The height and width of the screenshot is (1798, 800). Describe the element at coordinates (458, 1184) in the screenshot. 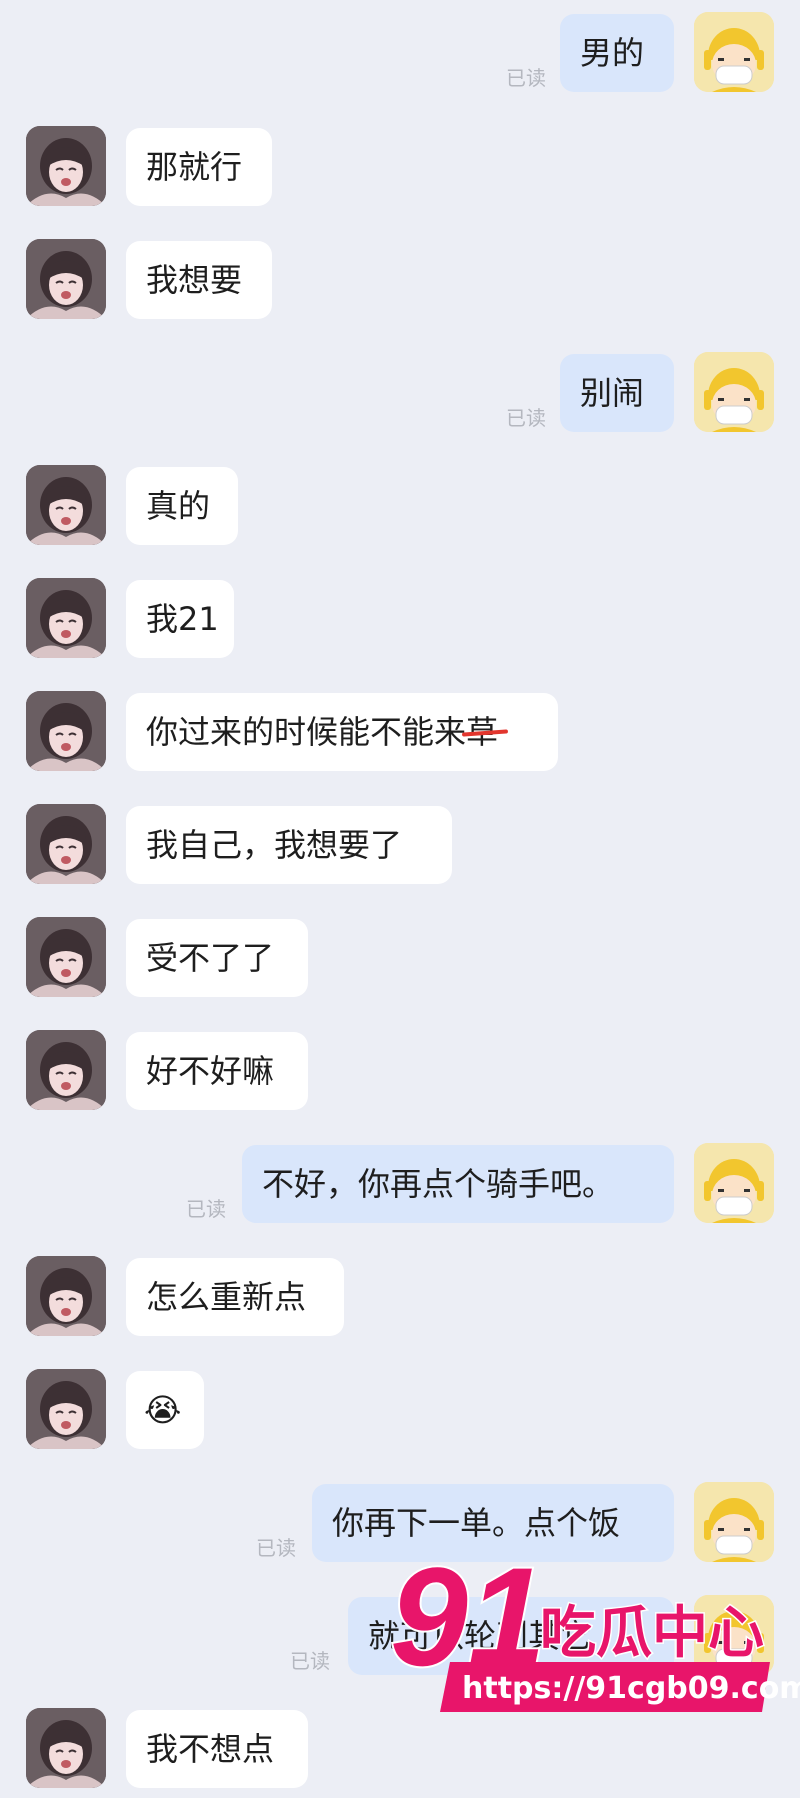

I see `outgoing-message-bubble: 不好，你再点个骑手吧。` at that location.